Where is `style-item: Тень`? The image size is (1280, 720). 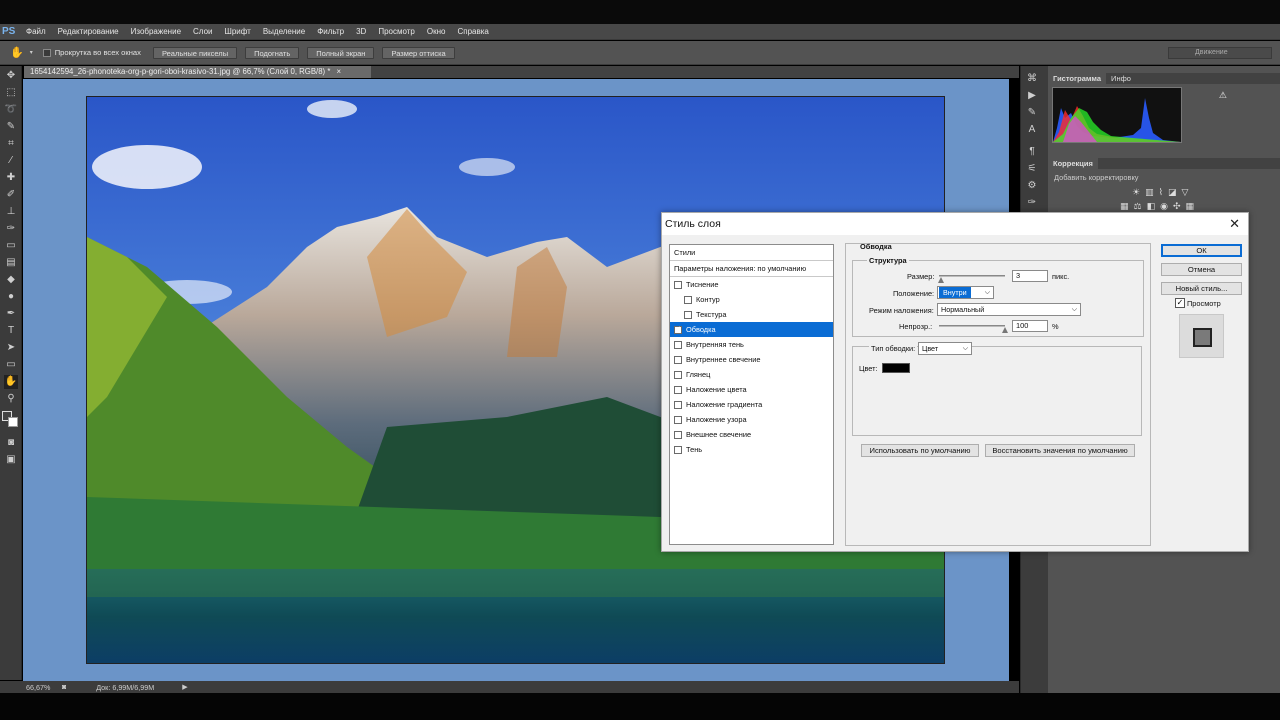 style-item: Тень is located at coordinates (751, 449).